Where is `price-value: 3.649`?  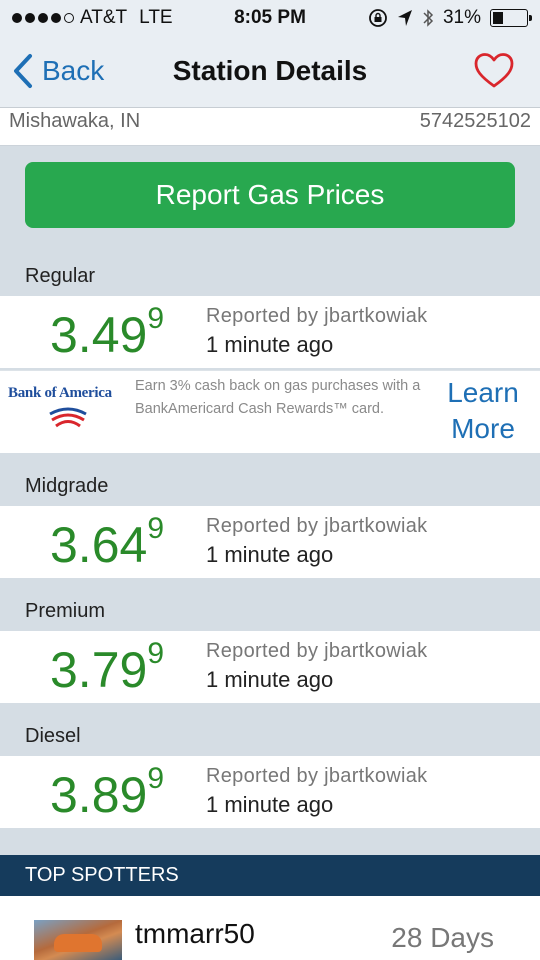
price-value: 3.649 is located at coordinates (107, 542).